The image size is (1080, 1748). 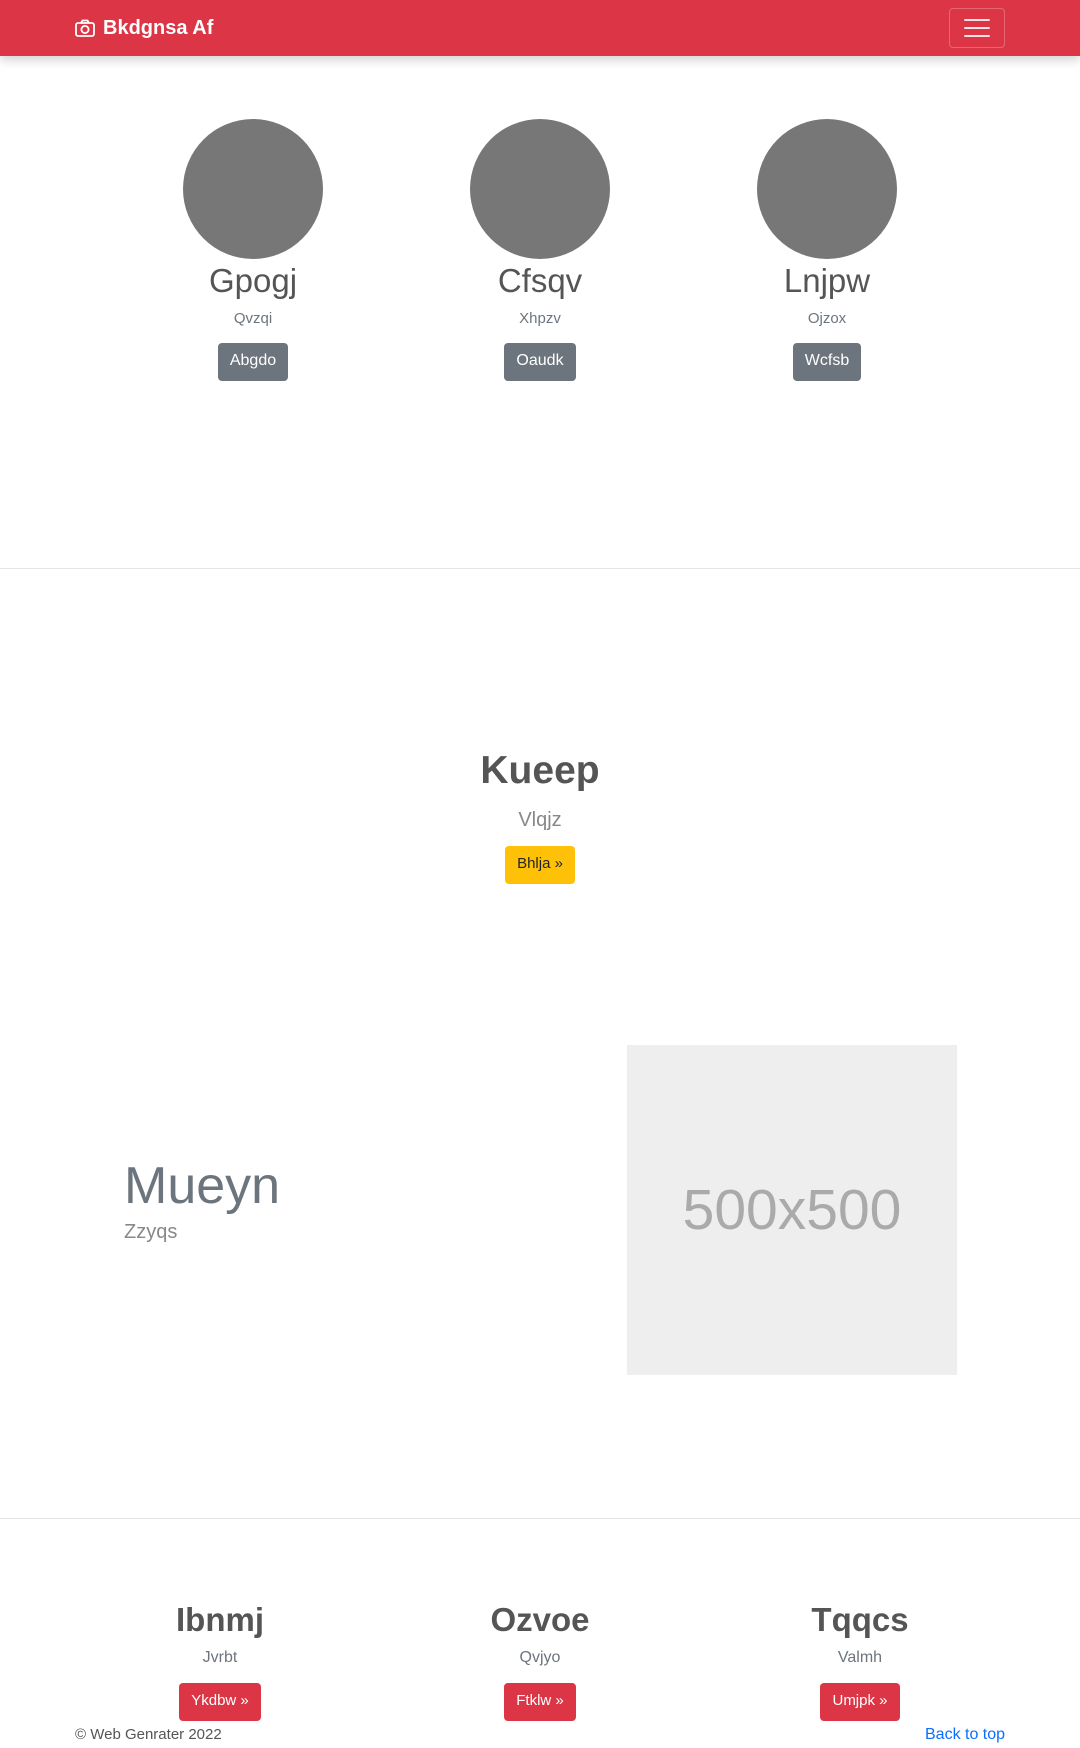 I want to click on info-column: Tqqcs Valmh Umjpk », so click(x=860, y=1659).